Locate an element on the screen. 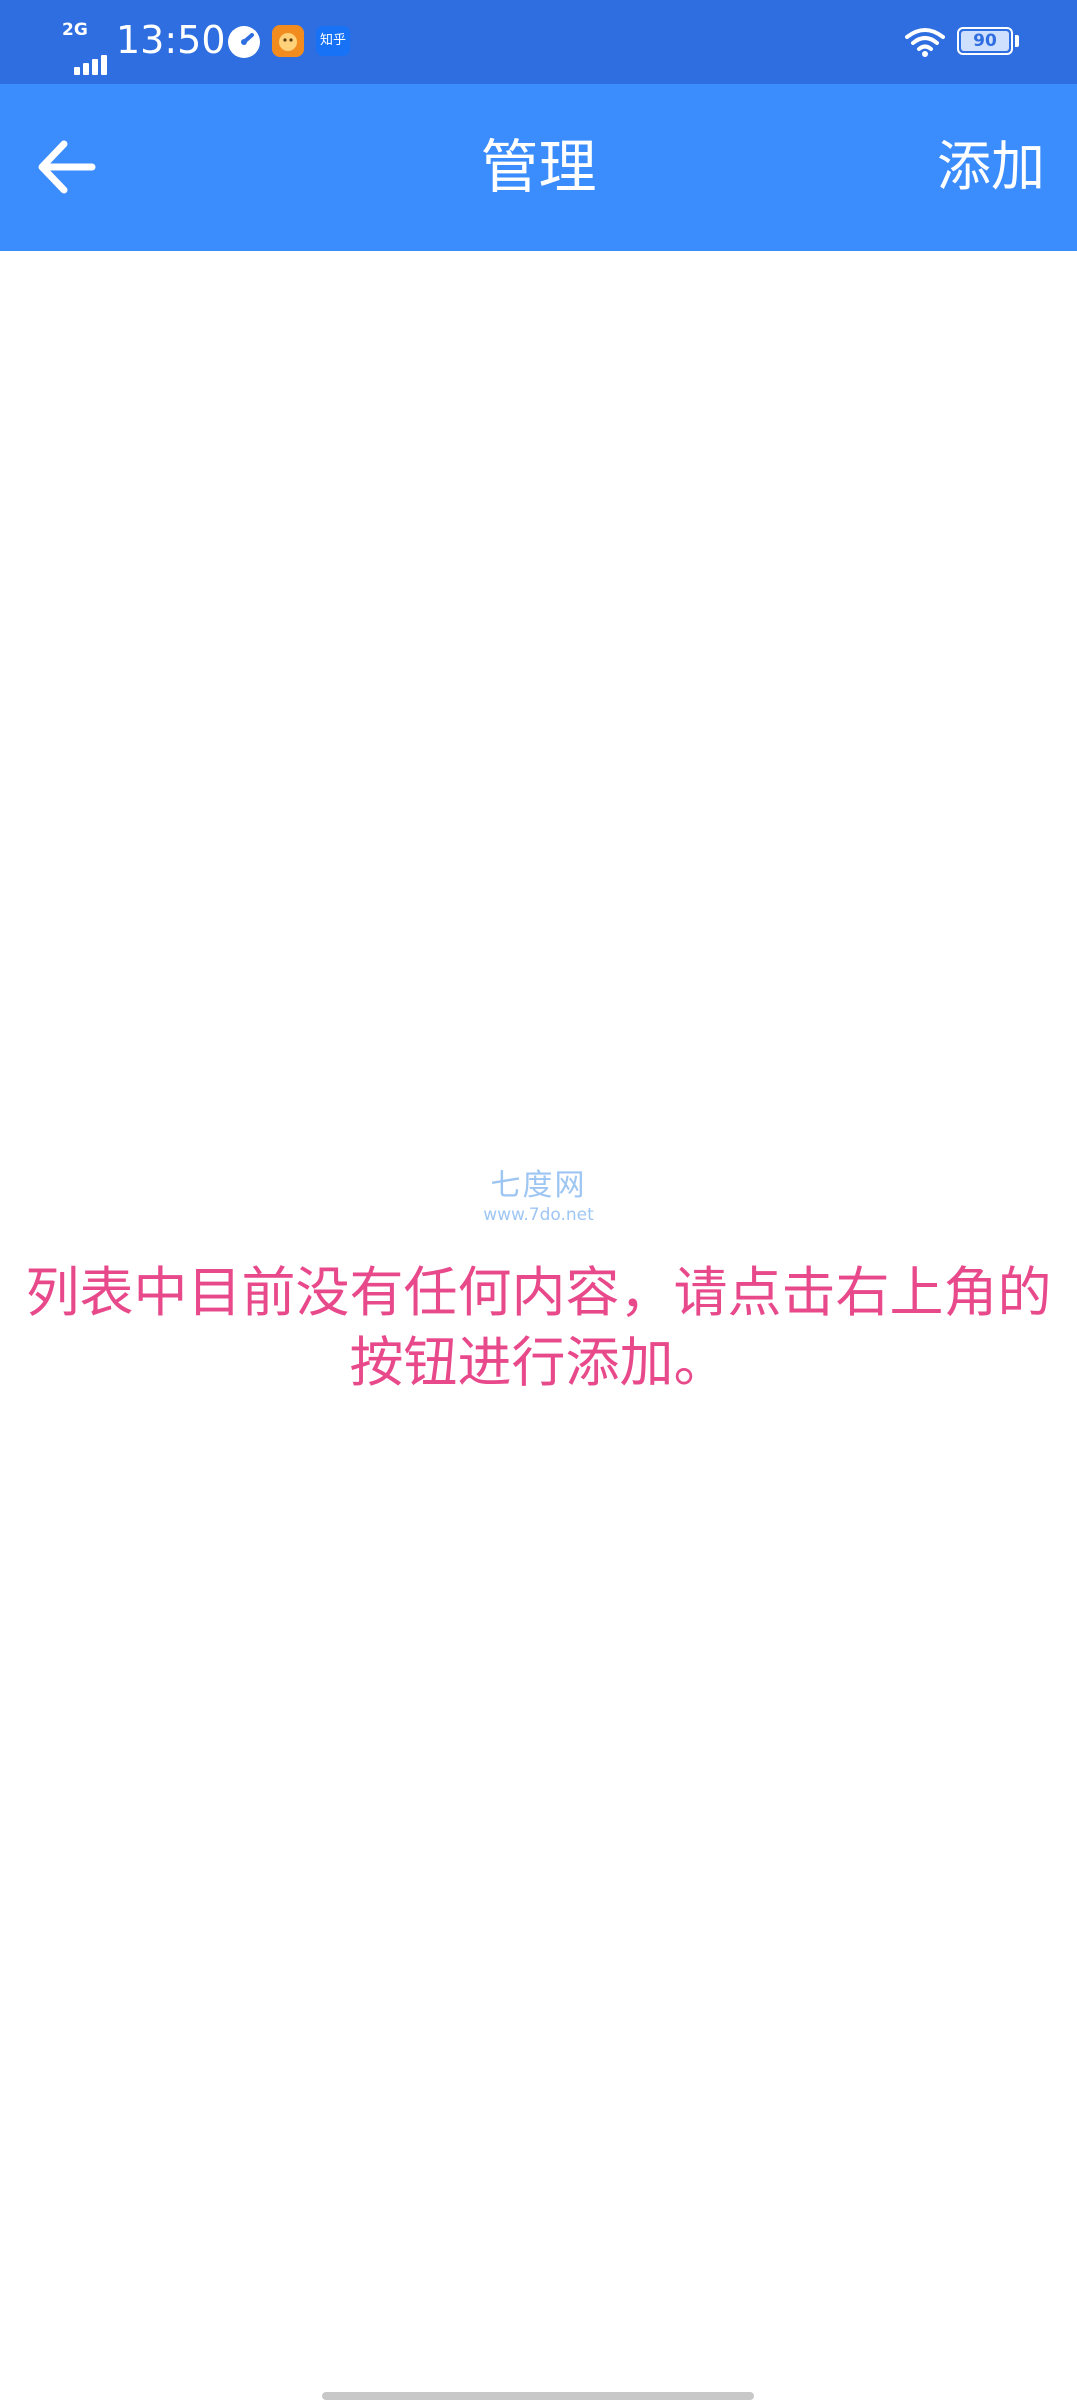  wifi-icon is located at coordinates (925, 42).